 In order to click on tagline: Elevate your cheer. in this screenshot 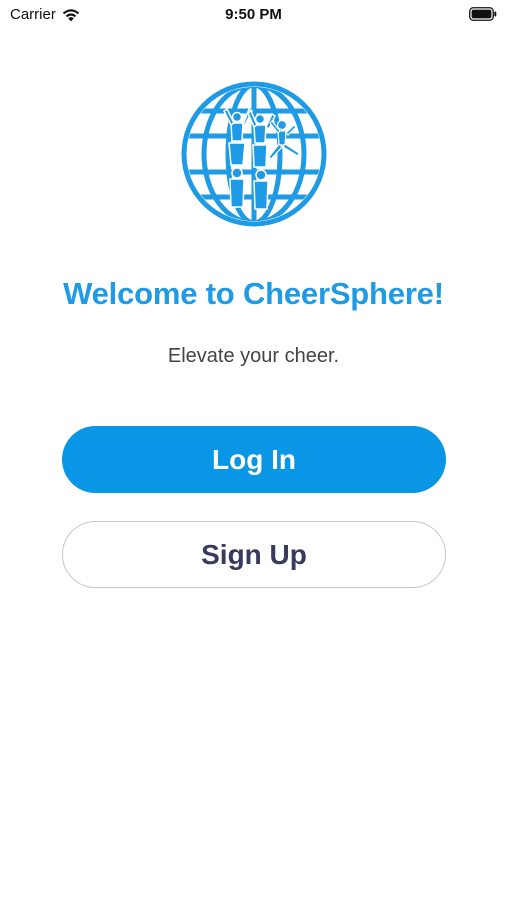, I will do `click(253, 356)`.